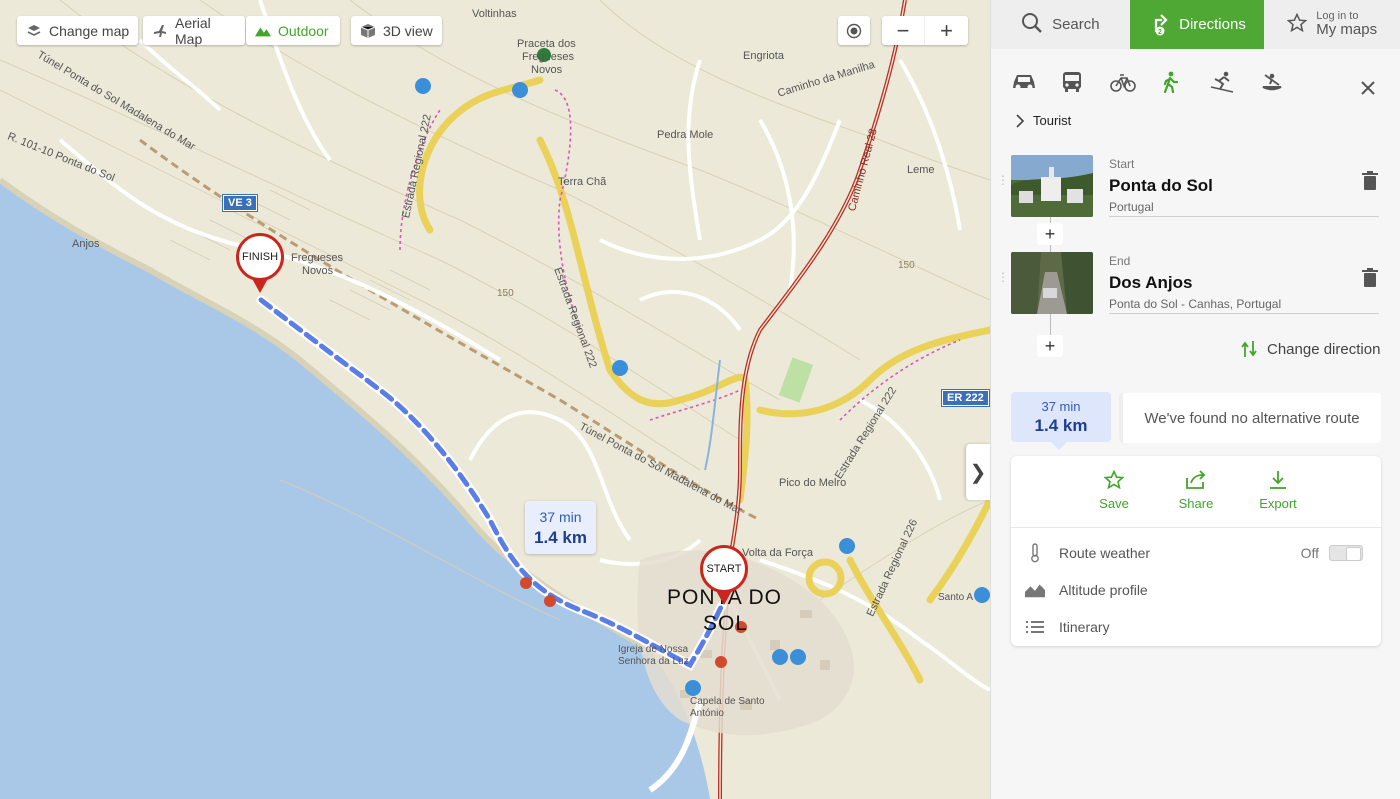 Image resolution: width=1400 pixels, height=799 pixels. I want to click on route-weather-row: Route weather Off, so click(1196, 552).